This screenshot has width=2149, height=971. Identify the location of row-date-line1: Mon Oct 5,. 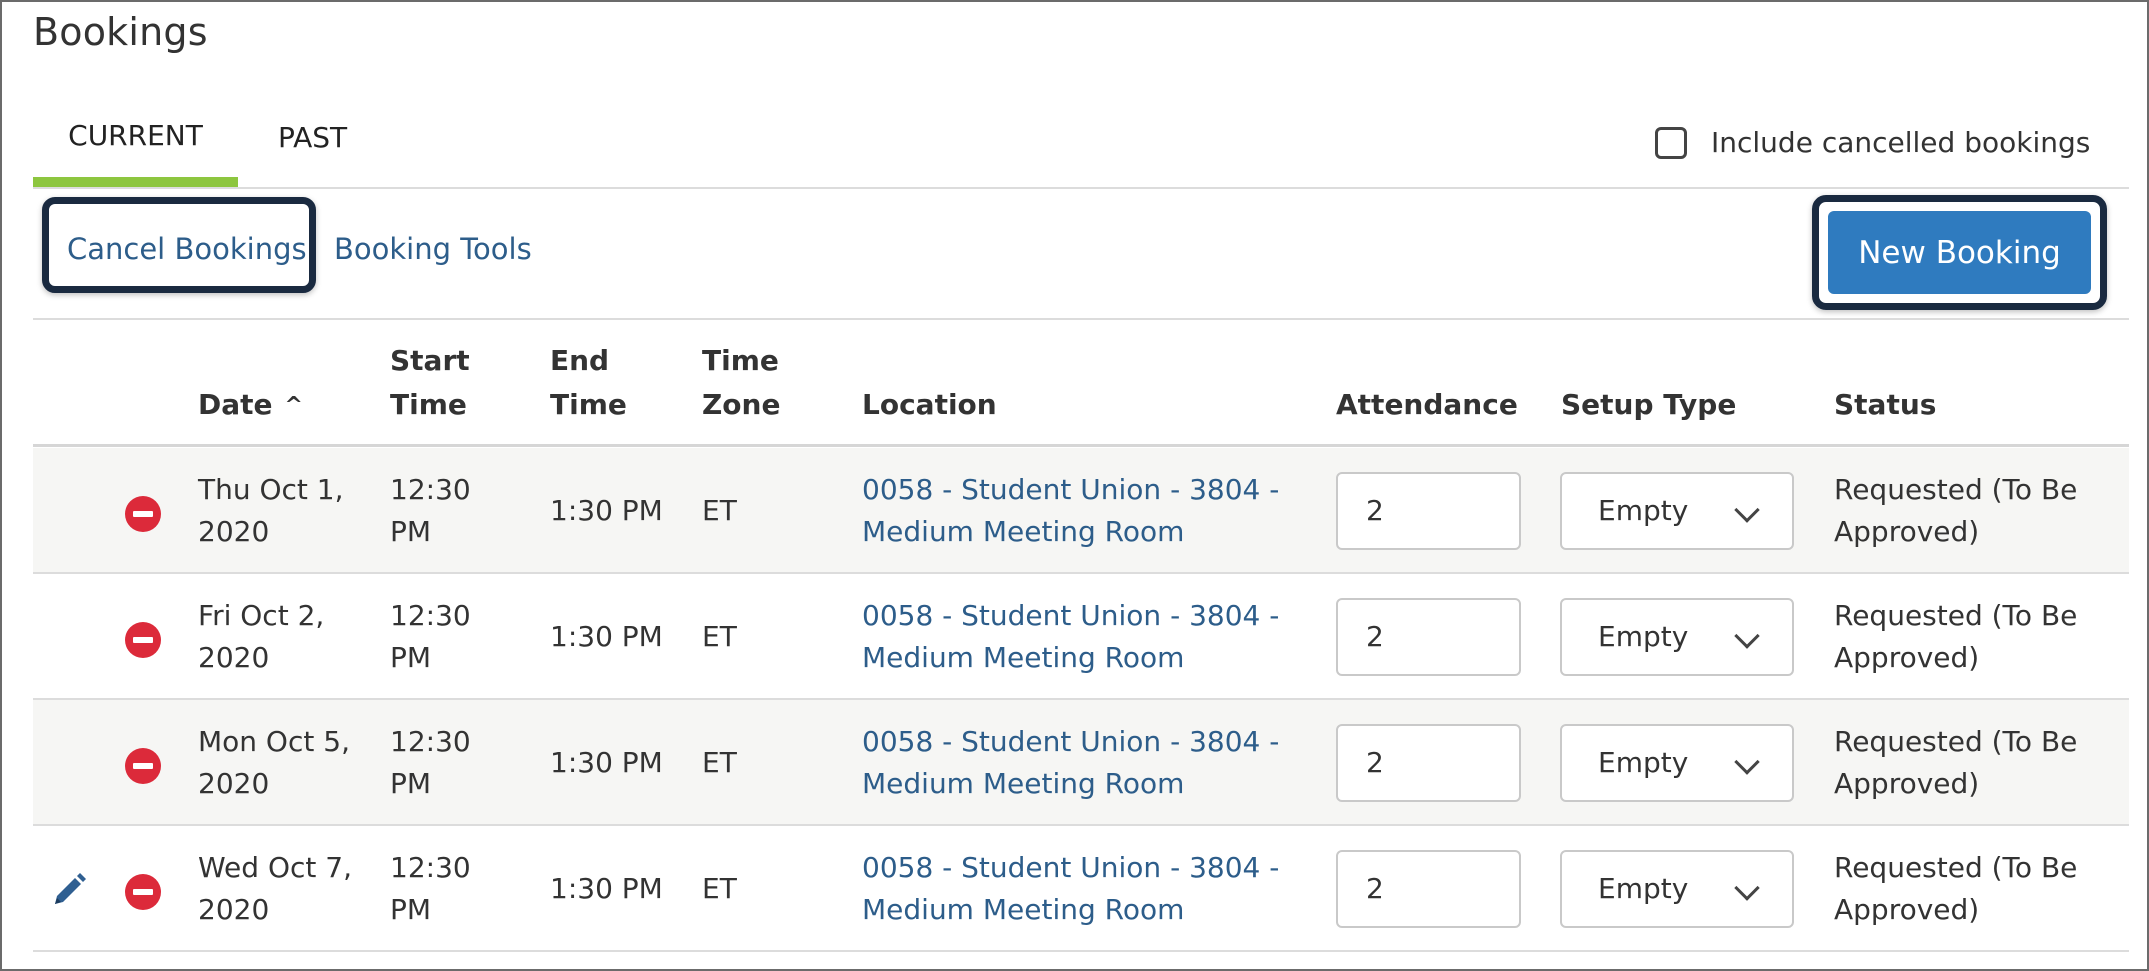
(274, 741).